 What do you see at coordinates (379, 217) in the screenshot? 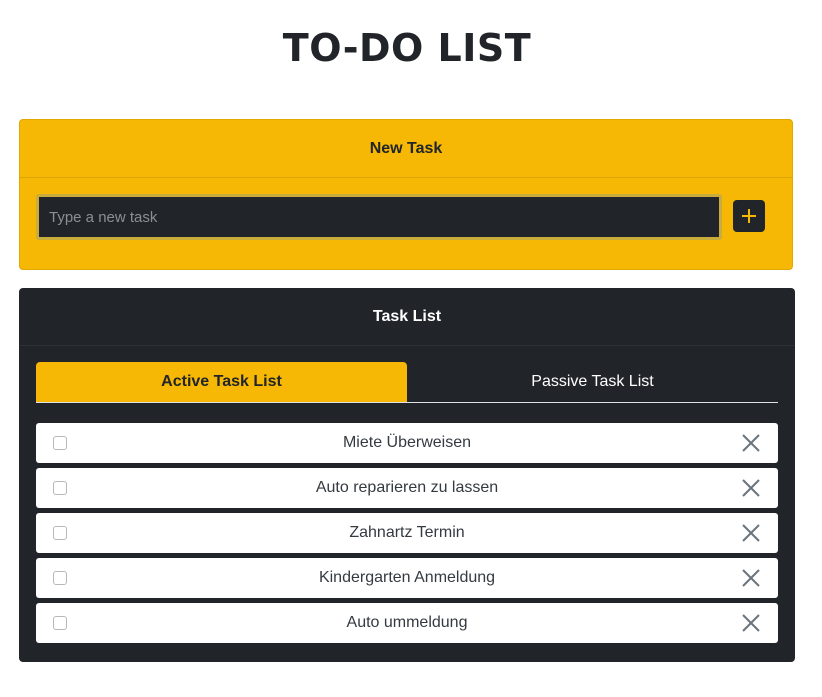
I see `new-task-input` at bounding box center [379, 217].